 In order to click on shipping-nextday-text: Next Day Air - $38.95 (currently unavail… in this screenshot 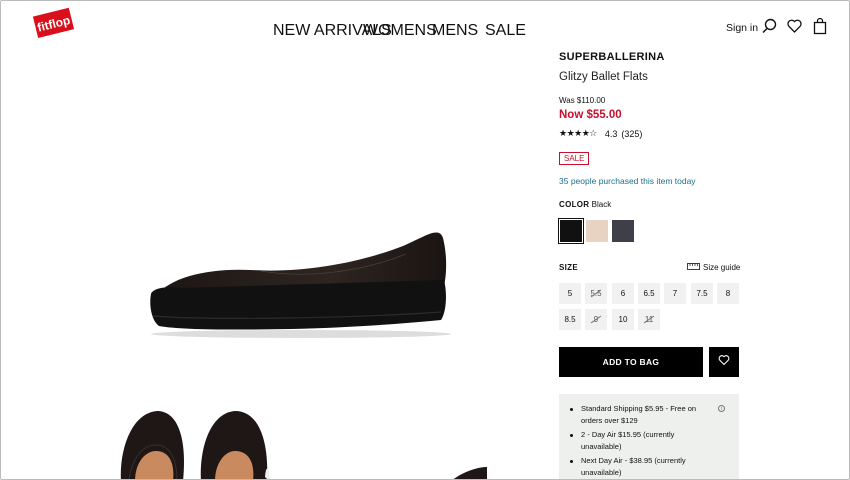, I will do `click(633, 466)`.